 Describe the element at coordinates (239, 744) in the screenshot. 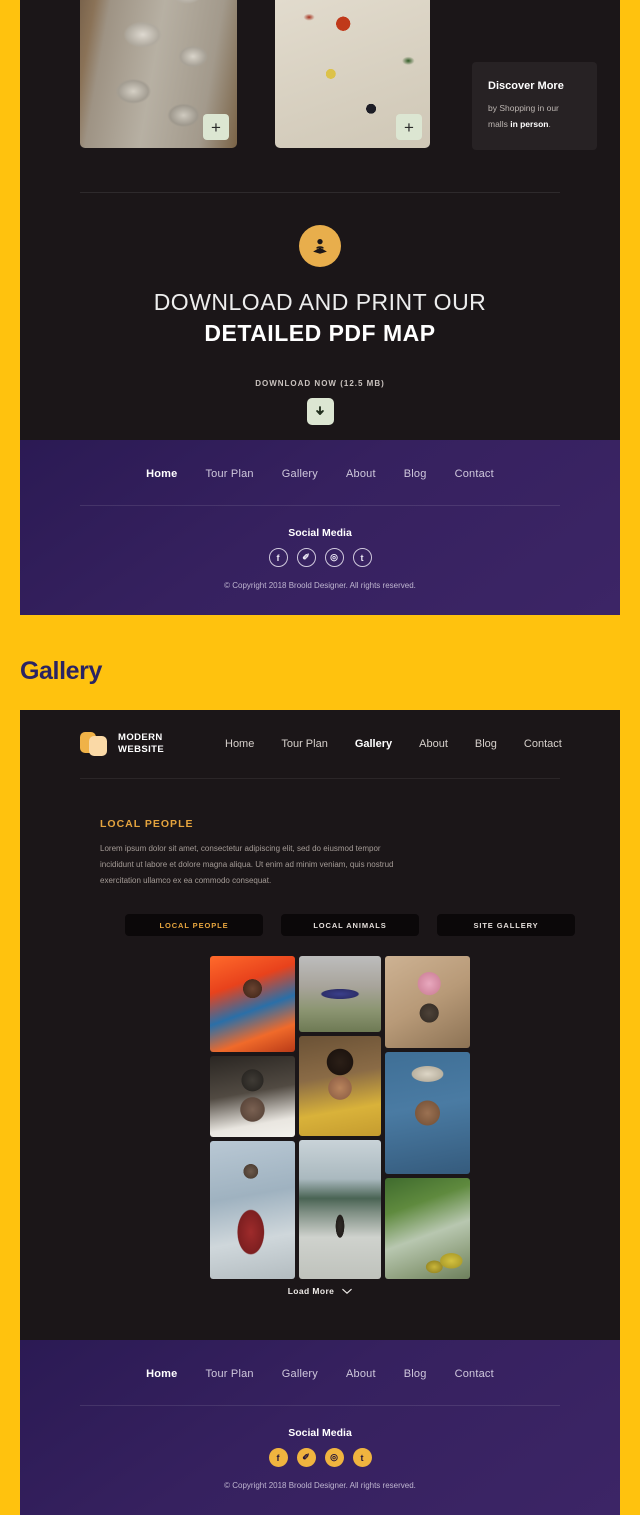

I see `nav-item-home: Home` at that location.